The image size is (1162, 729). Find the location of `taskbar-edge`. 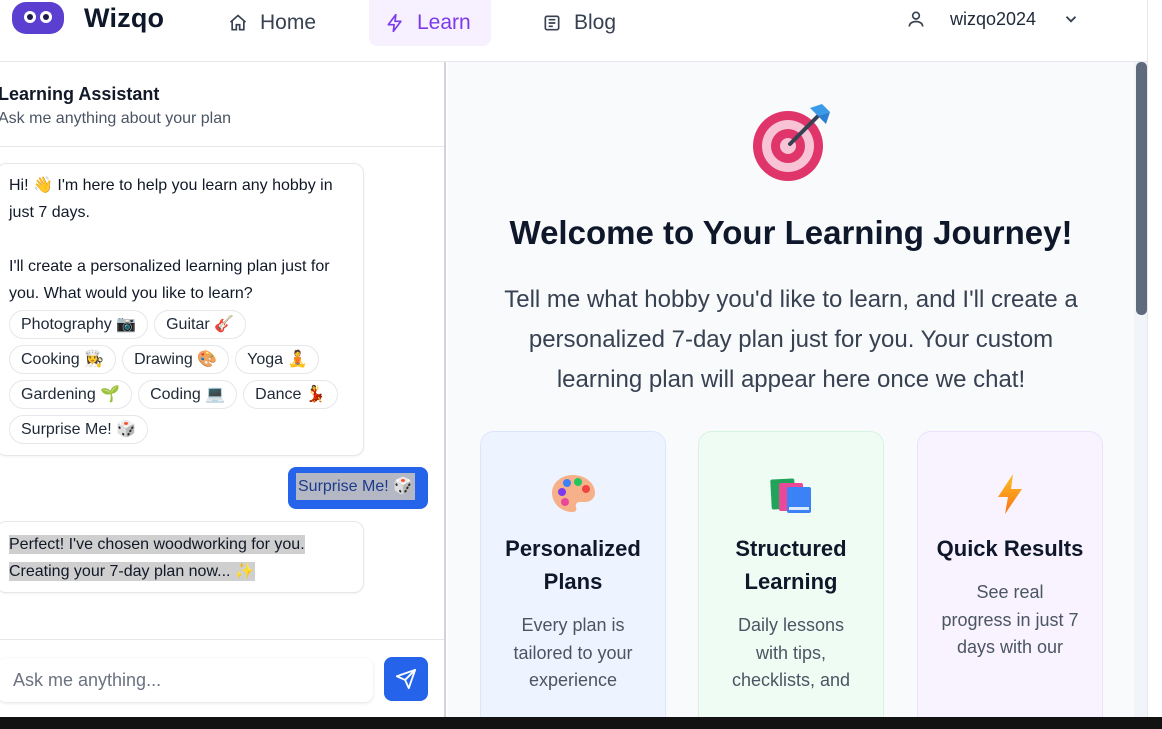

taskbar-edge is located at coordinates (581, 723).